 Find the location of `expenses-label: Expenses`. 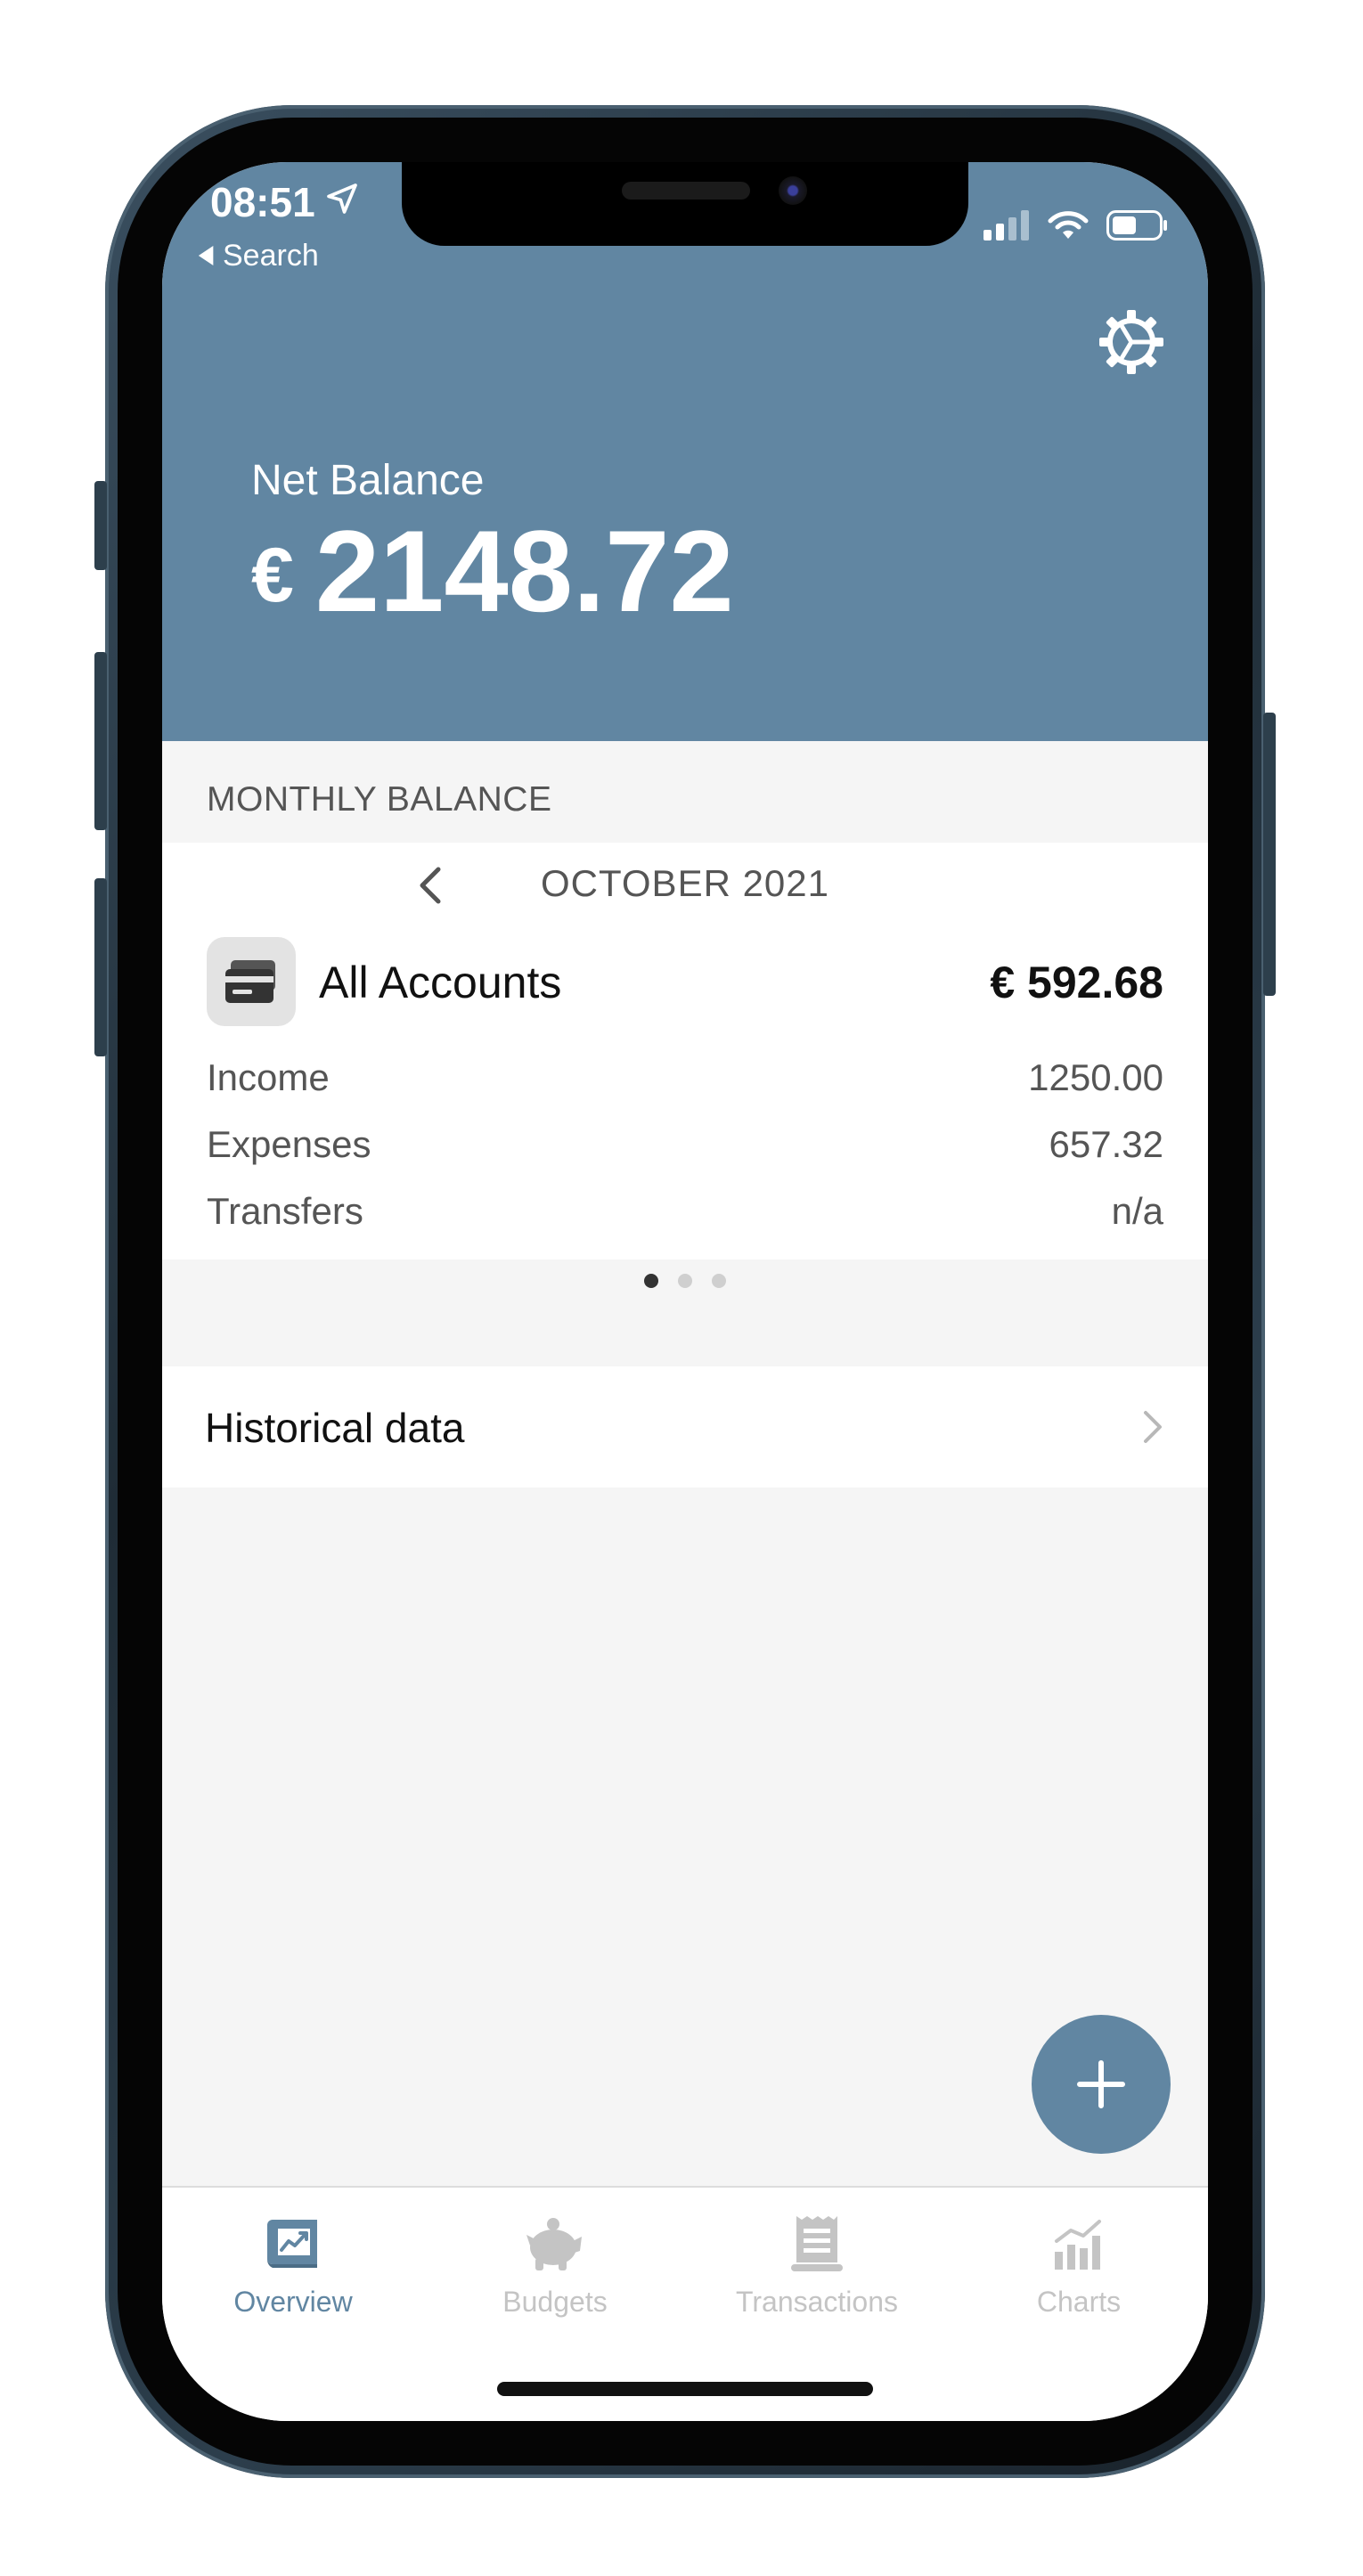

expenses-label: Expenses is located at coordinates (289, 1144).